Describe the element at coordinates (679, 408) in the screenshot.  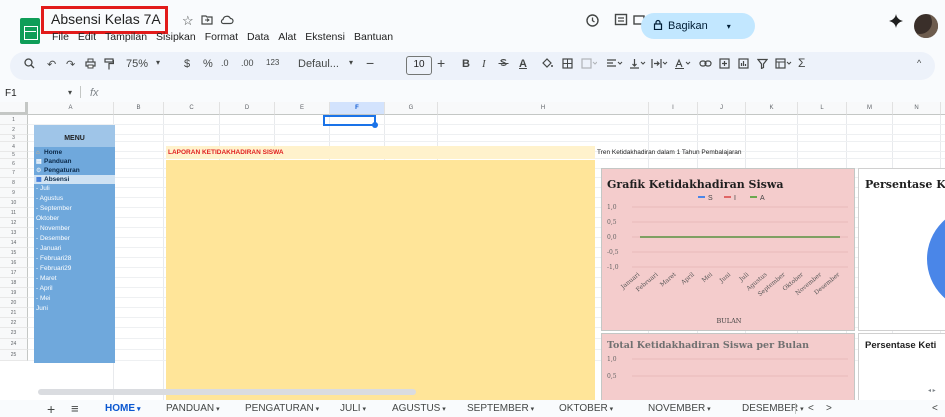
I see `tab-november: NOVEMBER ▾` at that location.